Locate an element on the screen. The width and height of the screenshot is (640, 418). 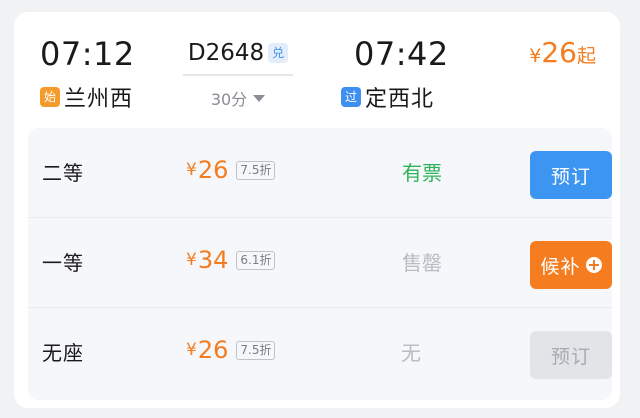
waitlist-button: 候补 is located at coordinates (571, 265).